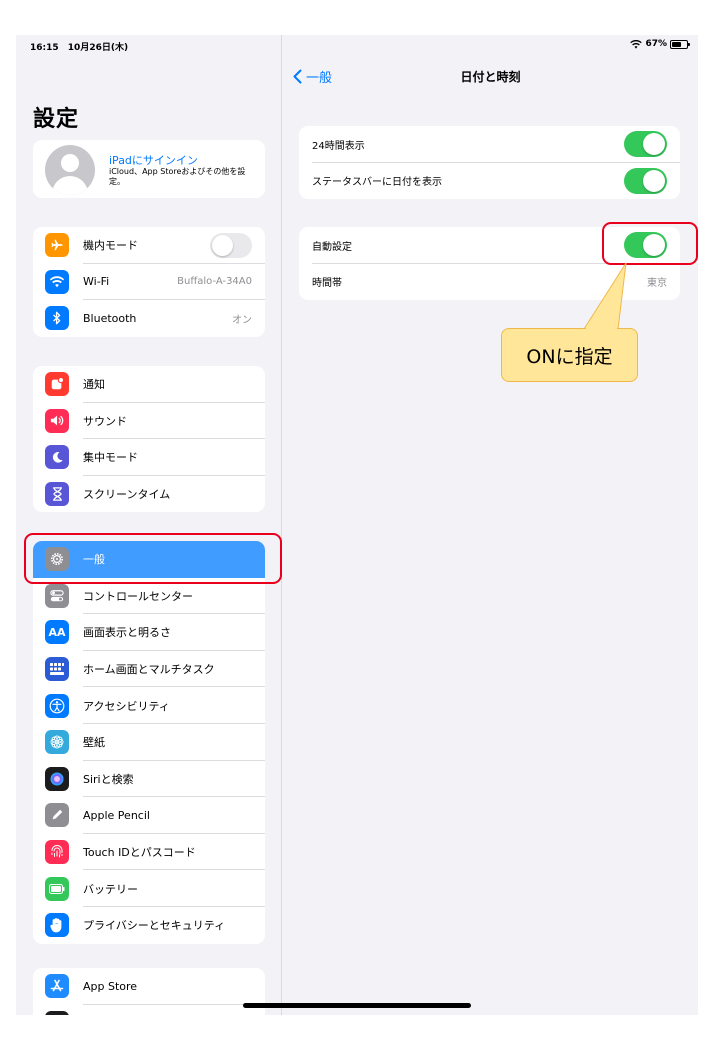 The image size is (720, 1040). I want to click on sidebar-item-label: バッテリー, so click(110, 889).